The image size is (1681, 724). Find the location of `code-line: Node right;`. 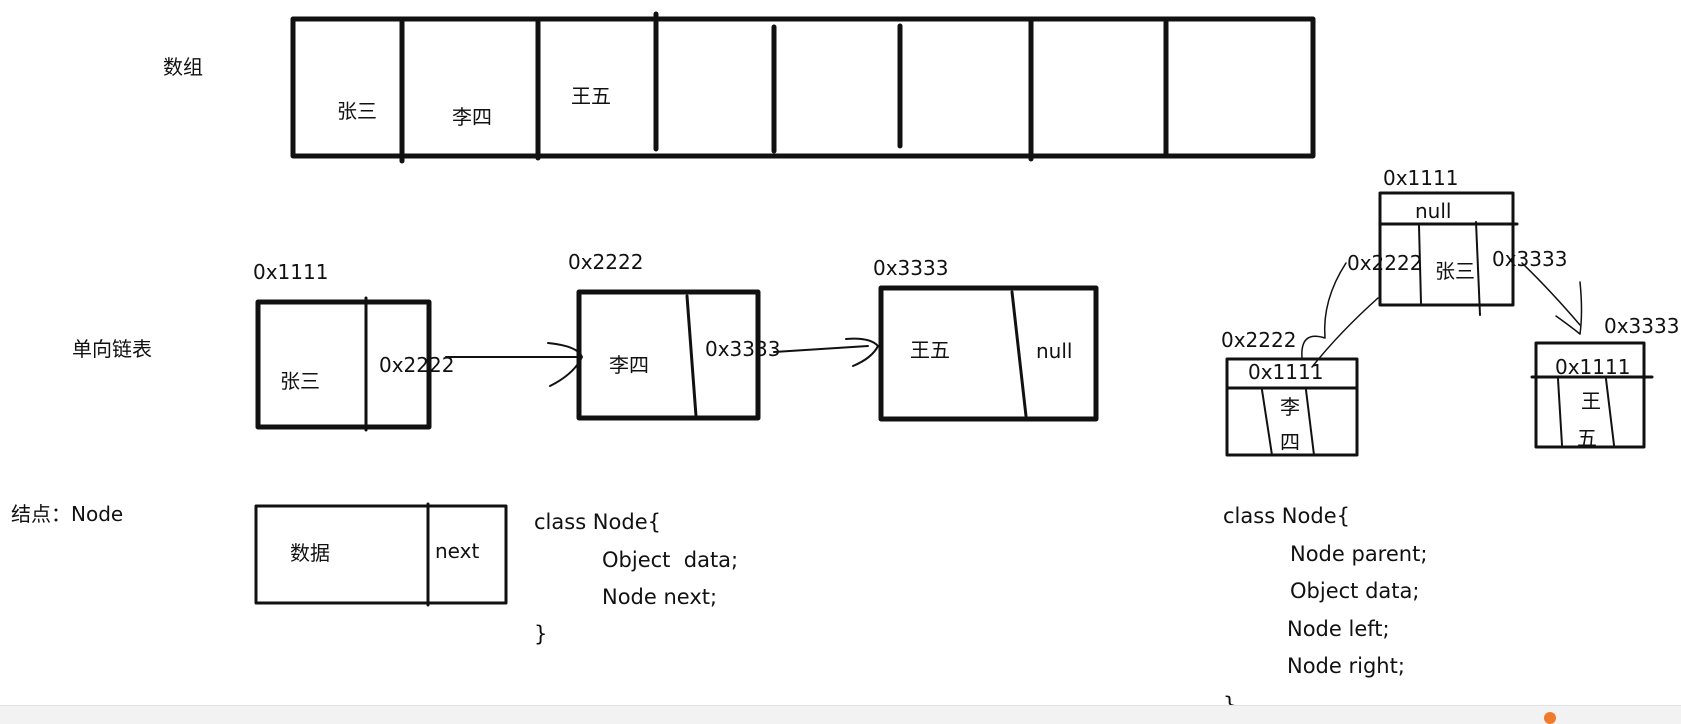

code-line: Node right; is located at coordinates (1346, 666).